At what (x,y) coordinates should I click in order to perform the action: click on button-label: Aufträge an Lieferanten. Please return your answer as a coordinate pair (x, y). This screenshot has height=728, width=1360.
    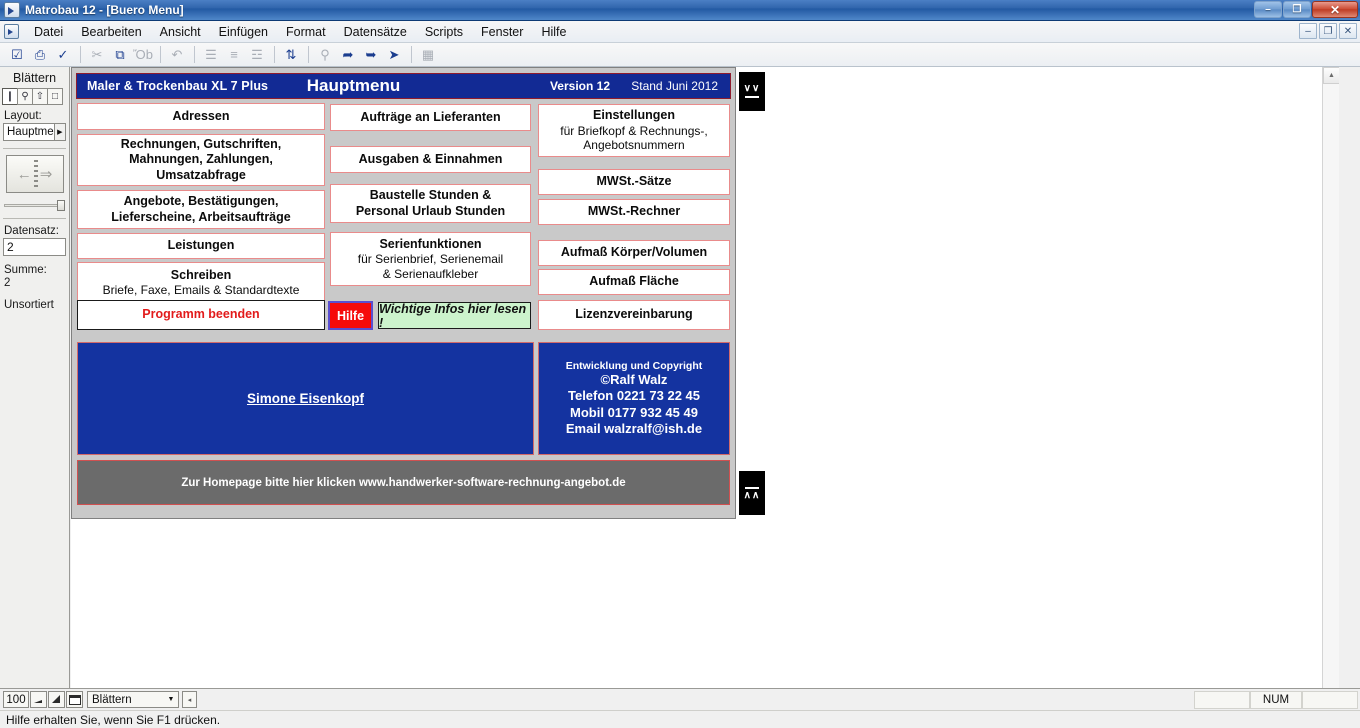
    Looking at the image, I should click on (430, 116).